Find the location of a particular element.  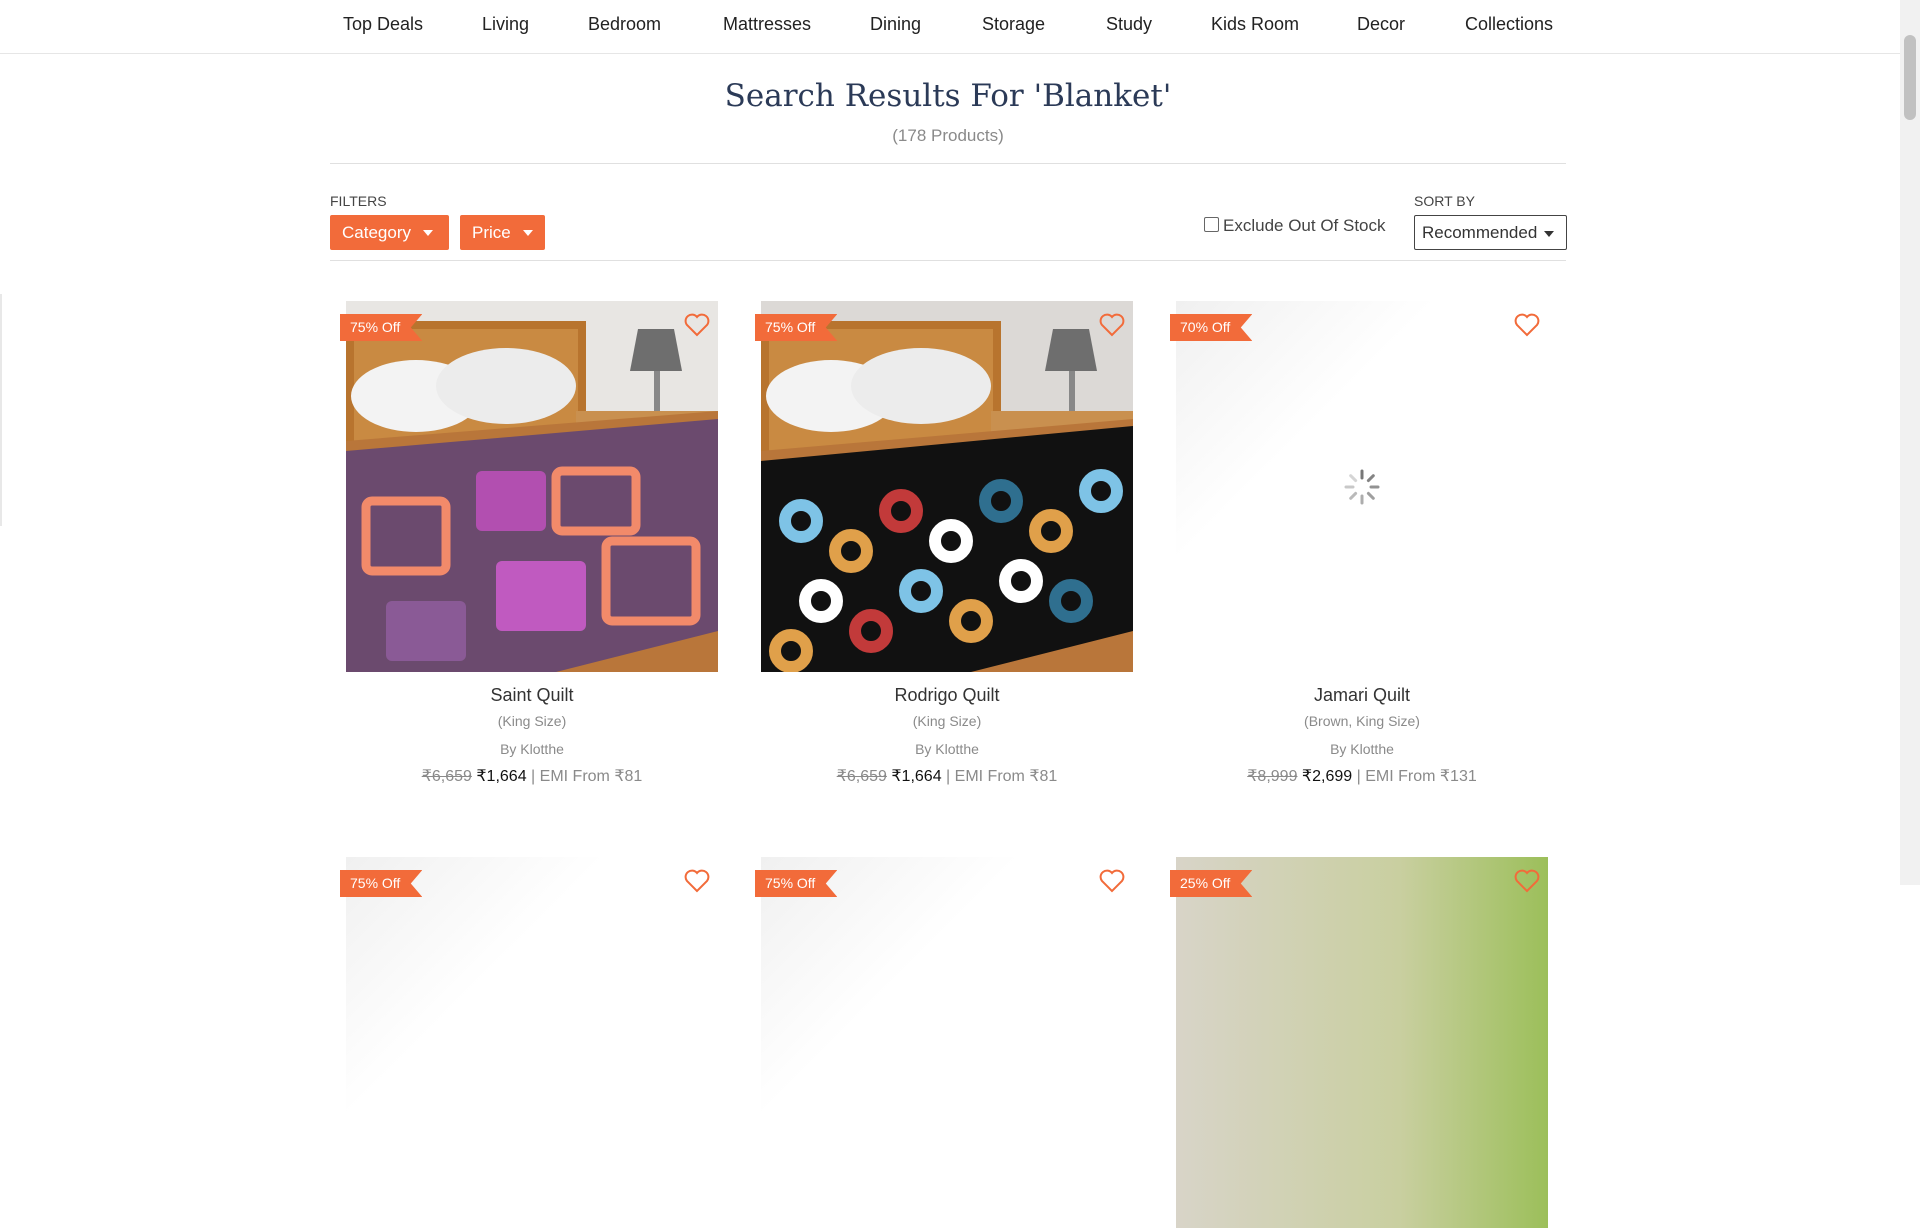

category-filter-label: Category is located at coordinates (376, 232).